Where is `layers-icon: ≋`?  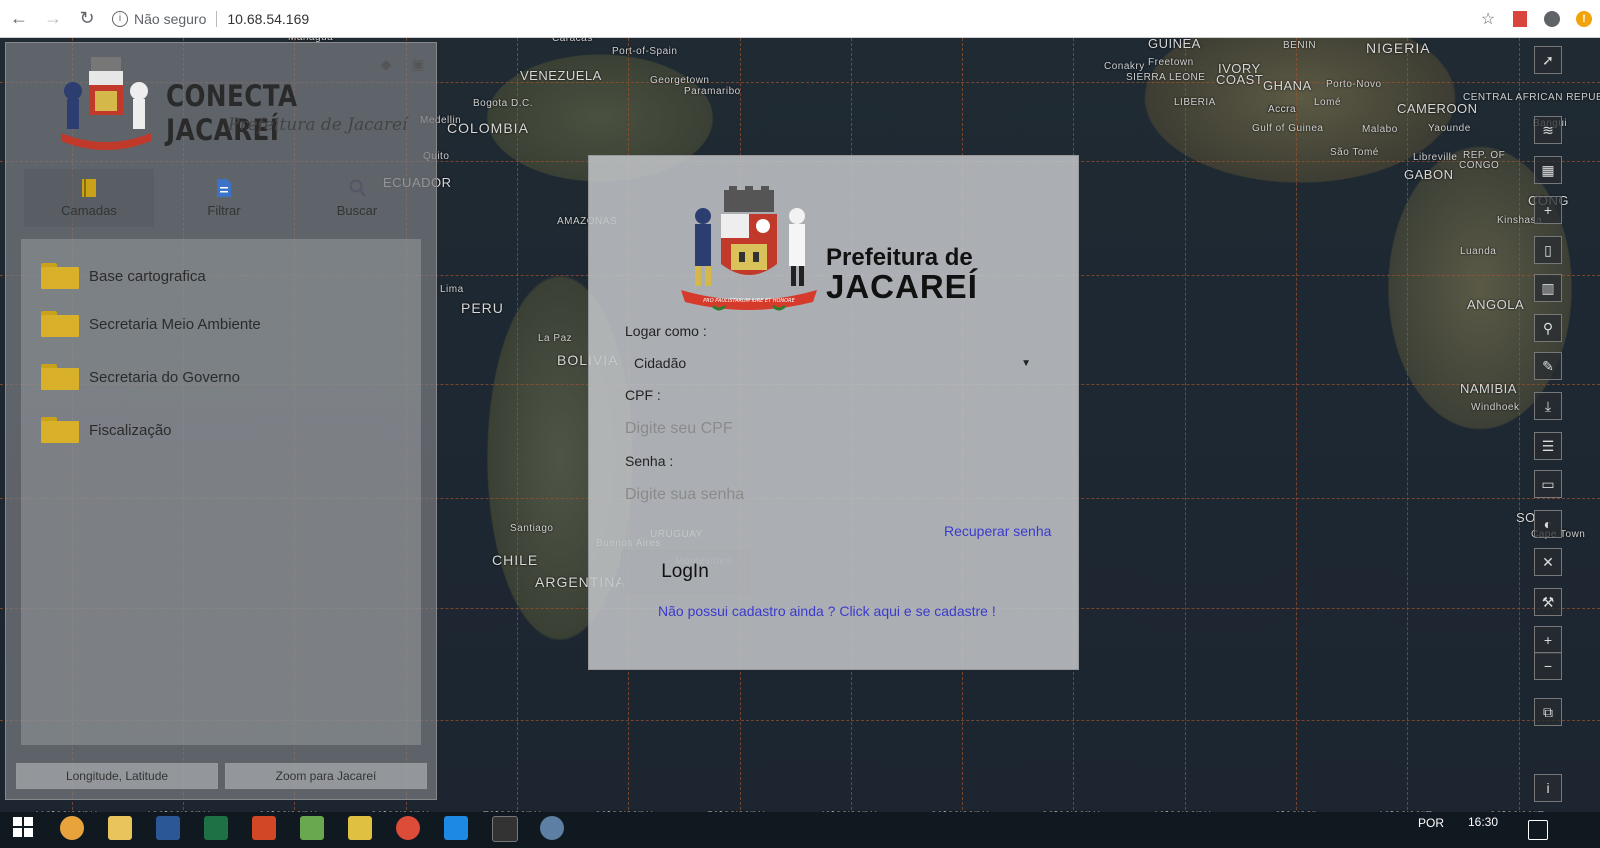
layers-icon: ≋ is located at coordinates (1548, 130).